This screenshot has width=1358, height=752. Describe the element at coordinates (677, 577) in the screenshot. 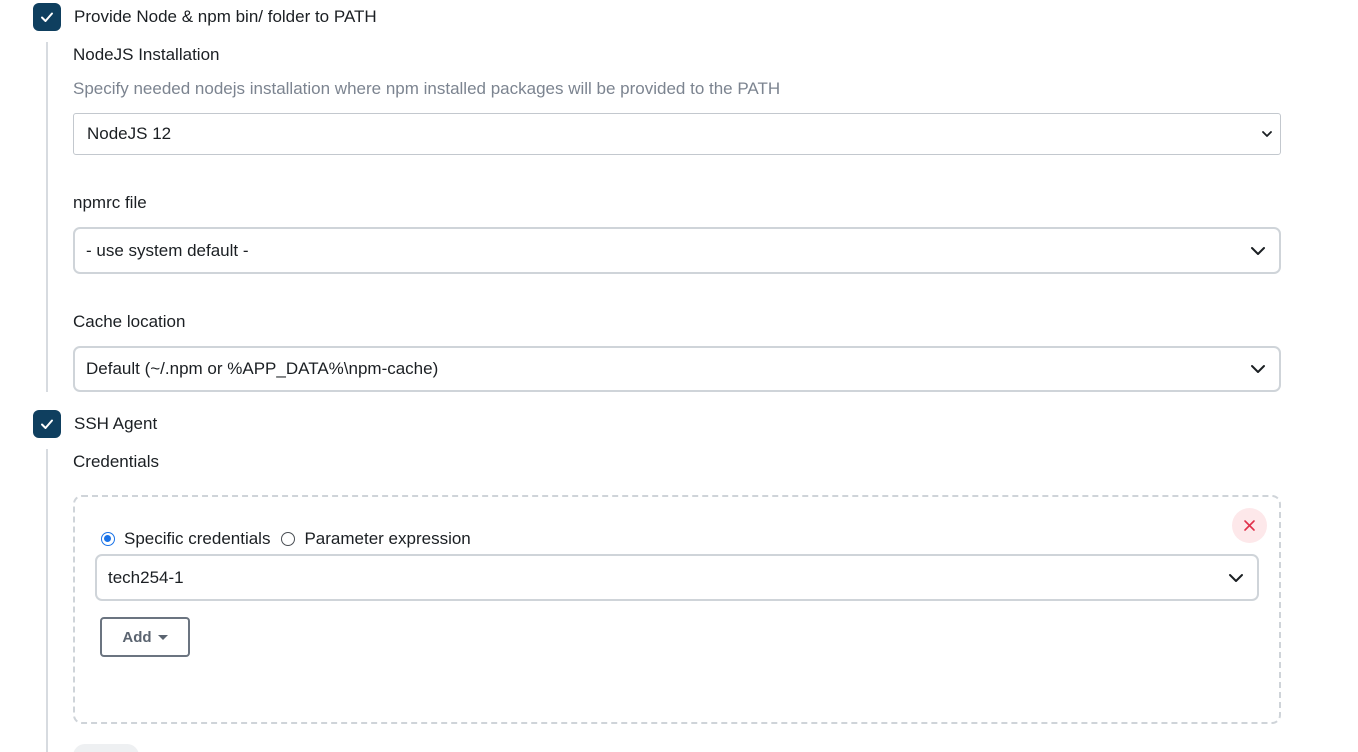

I see `credentials-select: tech254-1` at that location.